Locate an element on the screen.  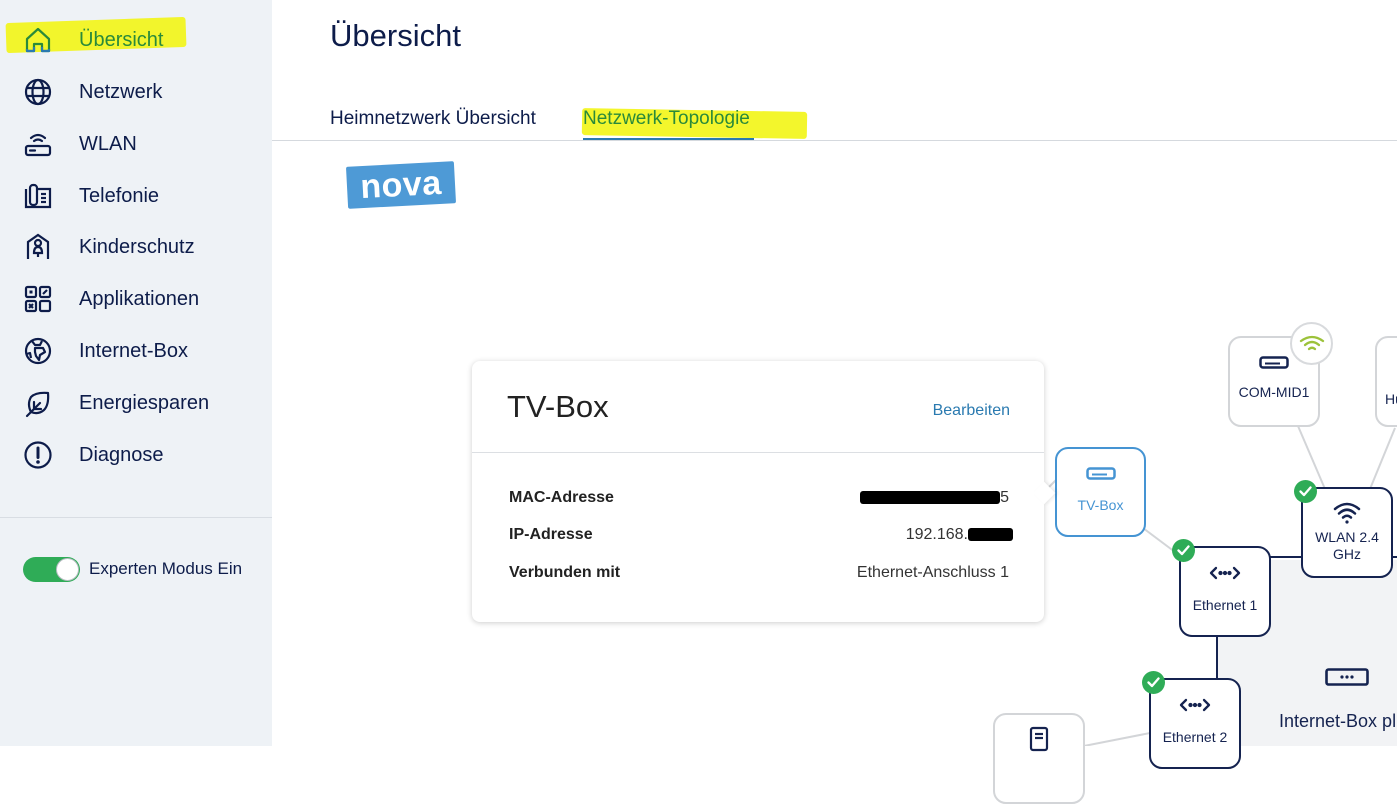
leaf-icon is located at coordinates (38, 403).